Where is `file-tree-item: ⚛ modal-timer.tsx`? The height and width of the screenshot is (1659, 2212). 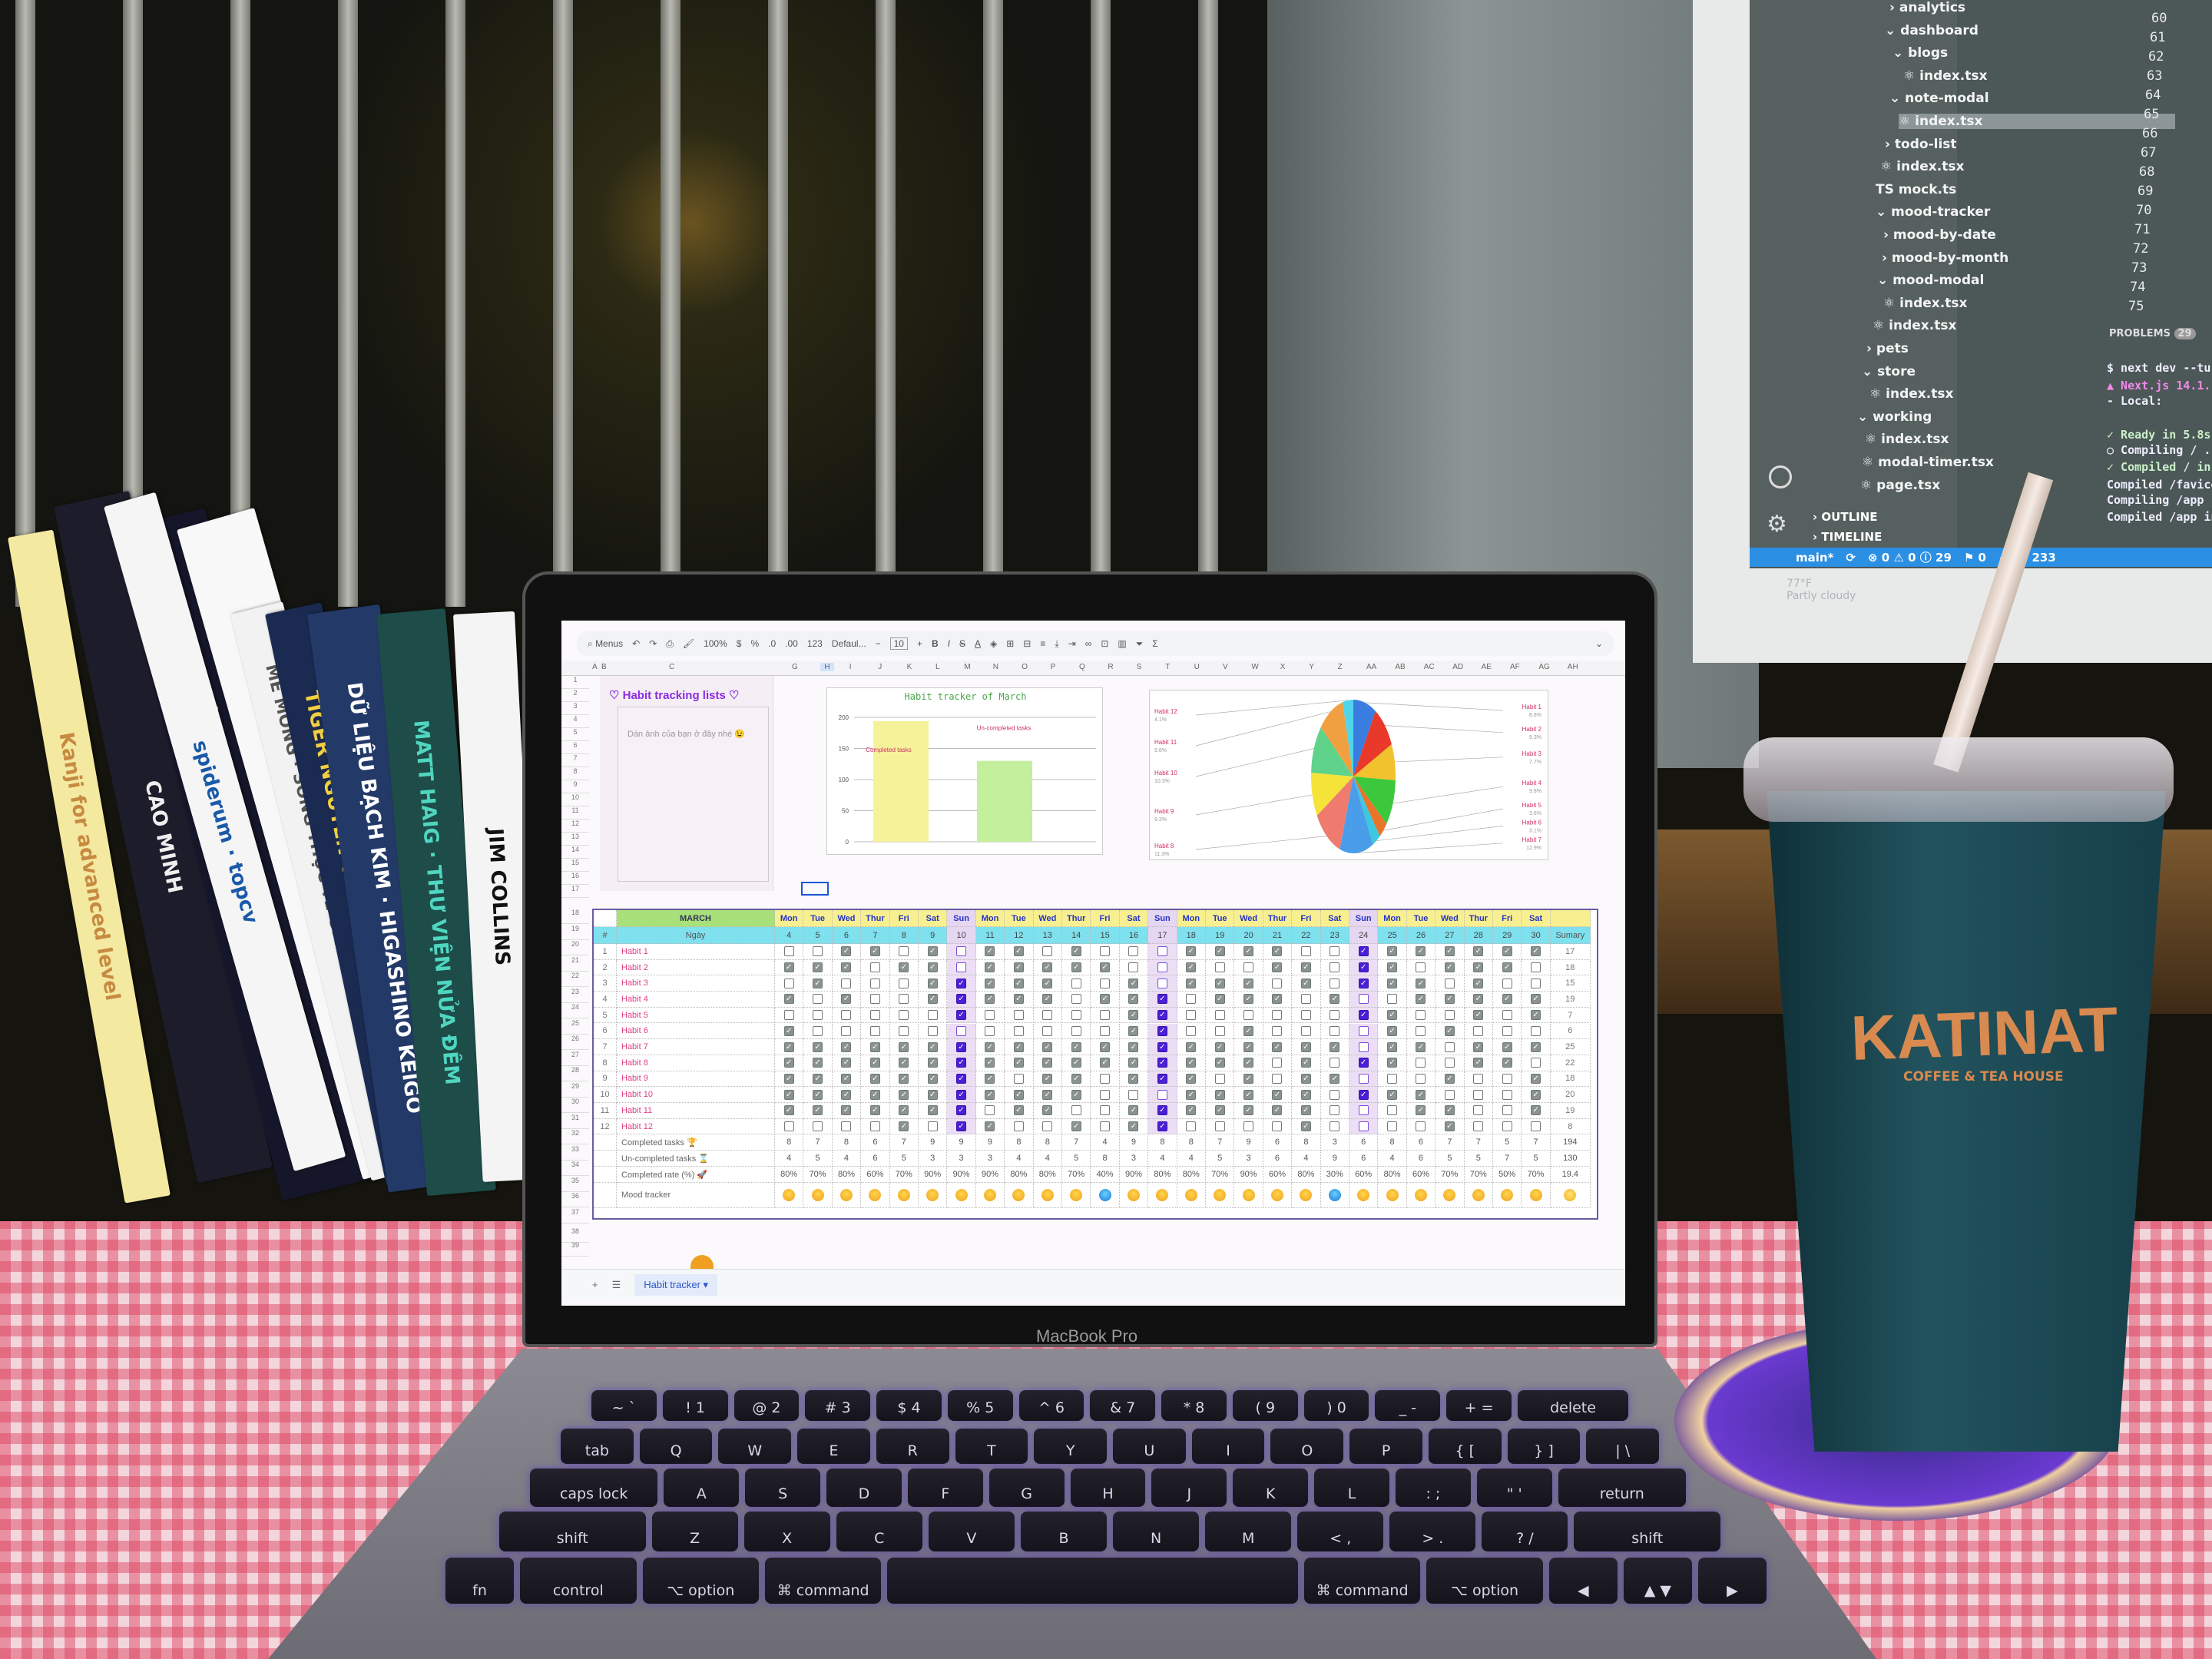
file-tree-item: ⚛ modal-timer.tsx is located at coordinates (1928, 463).